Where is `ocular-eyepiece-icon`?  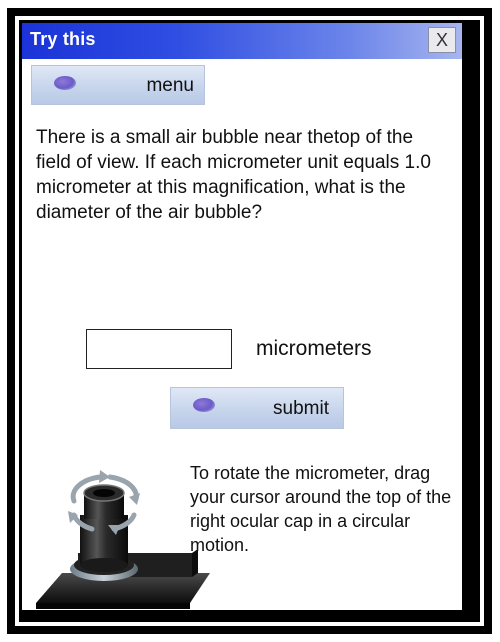 ocular-eyepiece-icon is located at coordinates (117, 531).